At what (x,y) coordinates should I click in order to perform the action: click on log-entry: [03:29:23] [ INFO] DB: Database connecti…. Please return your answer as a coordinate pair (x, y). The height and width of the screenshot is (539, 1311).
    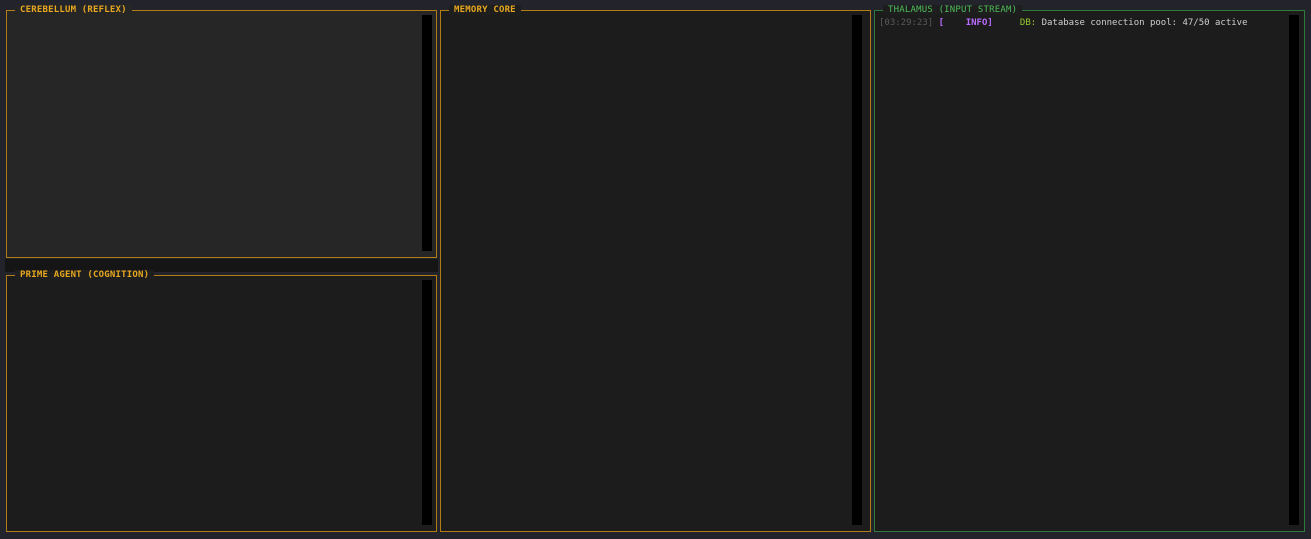
    Looking at the image, I should click on (1063, 23).